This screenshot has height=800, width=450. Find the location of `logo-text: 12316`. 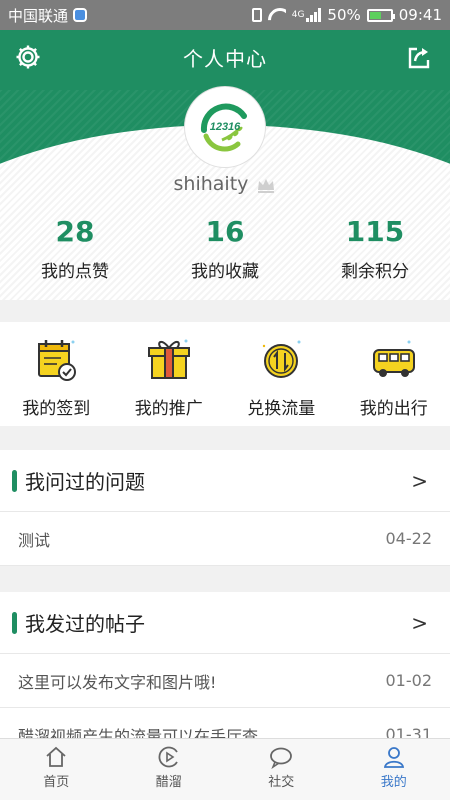

logo-text: 12316 is located at coordinates (225, 127).